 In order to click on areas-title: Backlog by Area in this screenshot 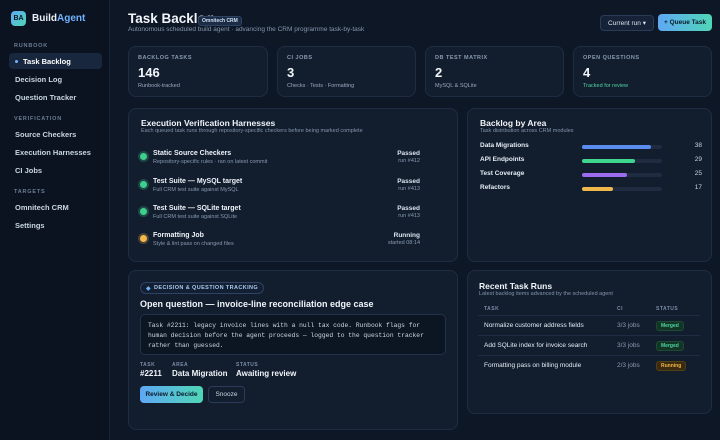, I will do `click(513, 123)`.